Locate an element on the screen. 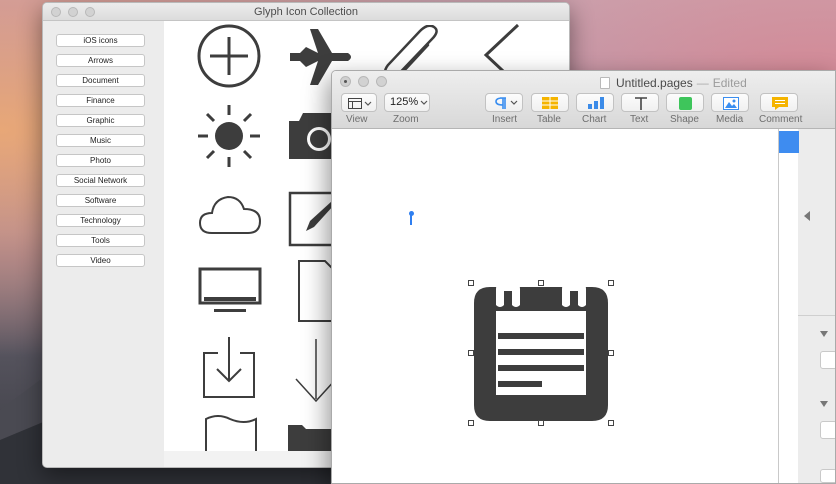  zoom-value: 125% is located at coordinates (404, 102).